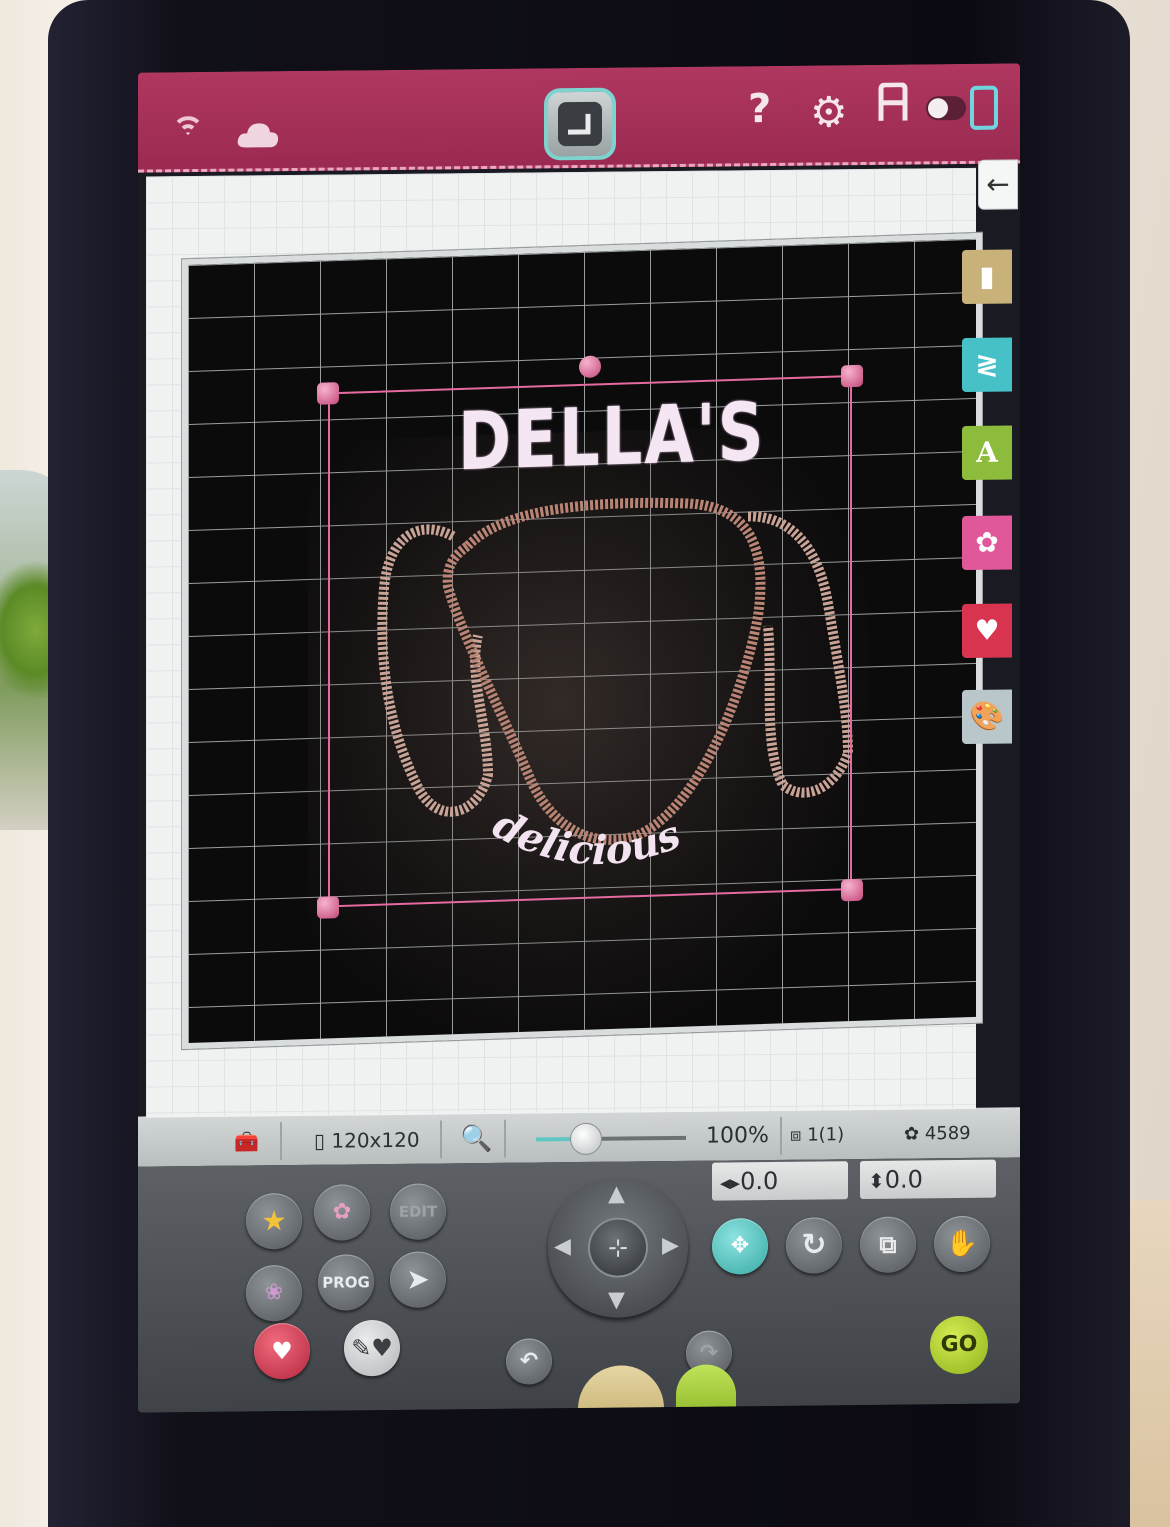  What do you see at coordinates (328, 393) in the screenshot?
I see `resize-handle-top-left` at bounding box center [328, 393].